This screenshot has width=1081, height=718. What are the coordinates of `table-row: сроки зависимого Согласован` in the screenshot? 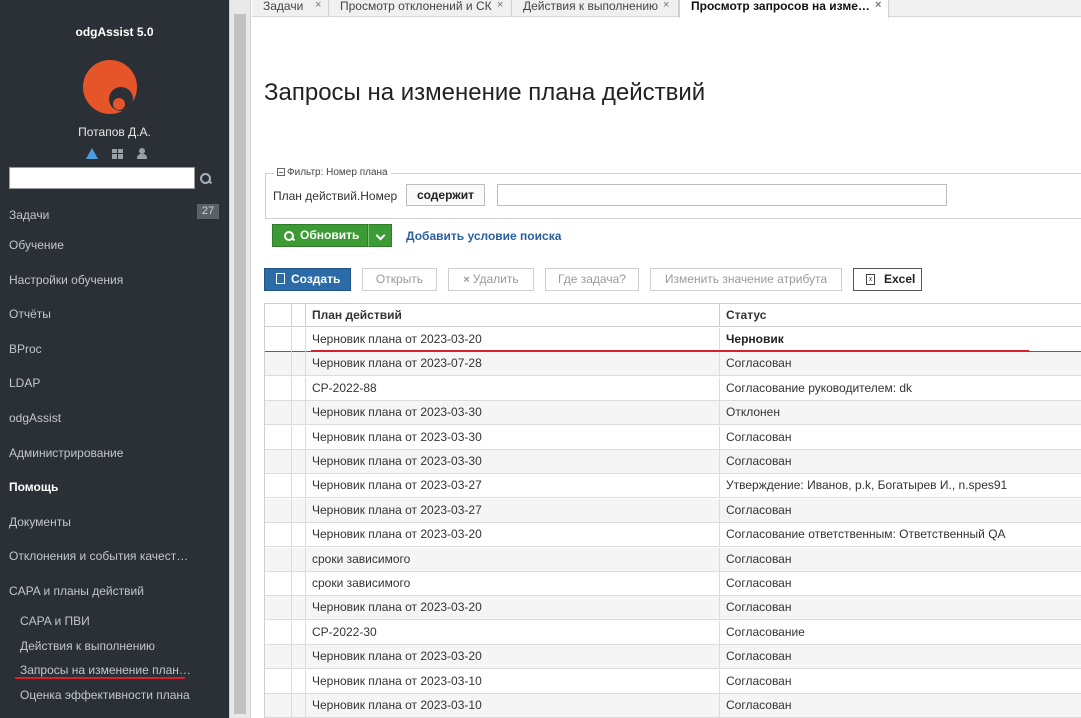 It's located at (673, 559).